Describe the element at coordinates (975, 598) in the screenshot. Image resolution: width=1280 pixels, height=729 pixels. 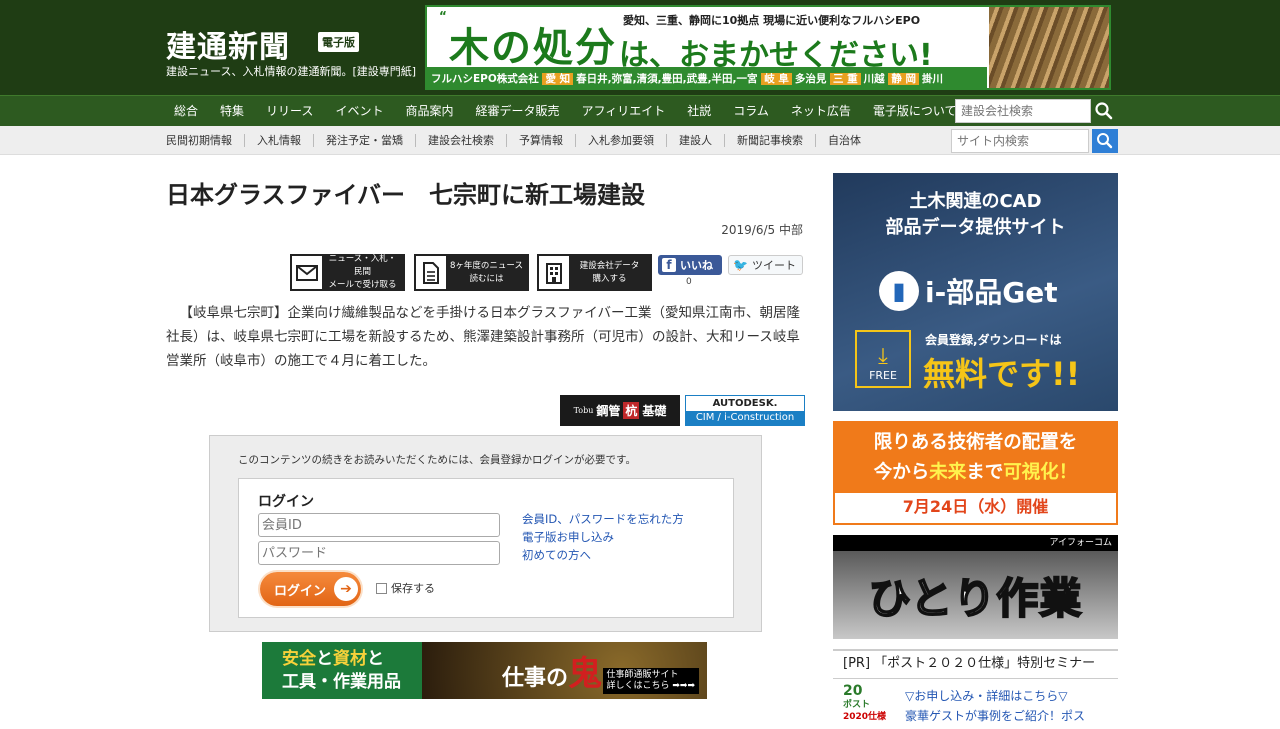
I see `solo-ad-text: ひとり作業` at that location.